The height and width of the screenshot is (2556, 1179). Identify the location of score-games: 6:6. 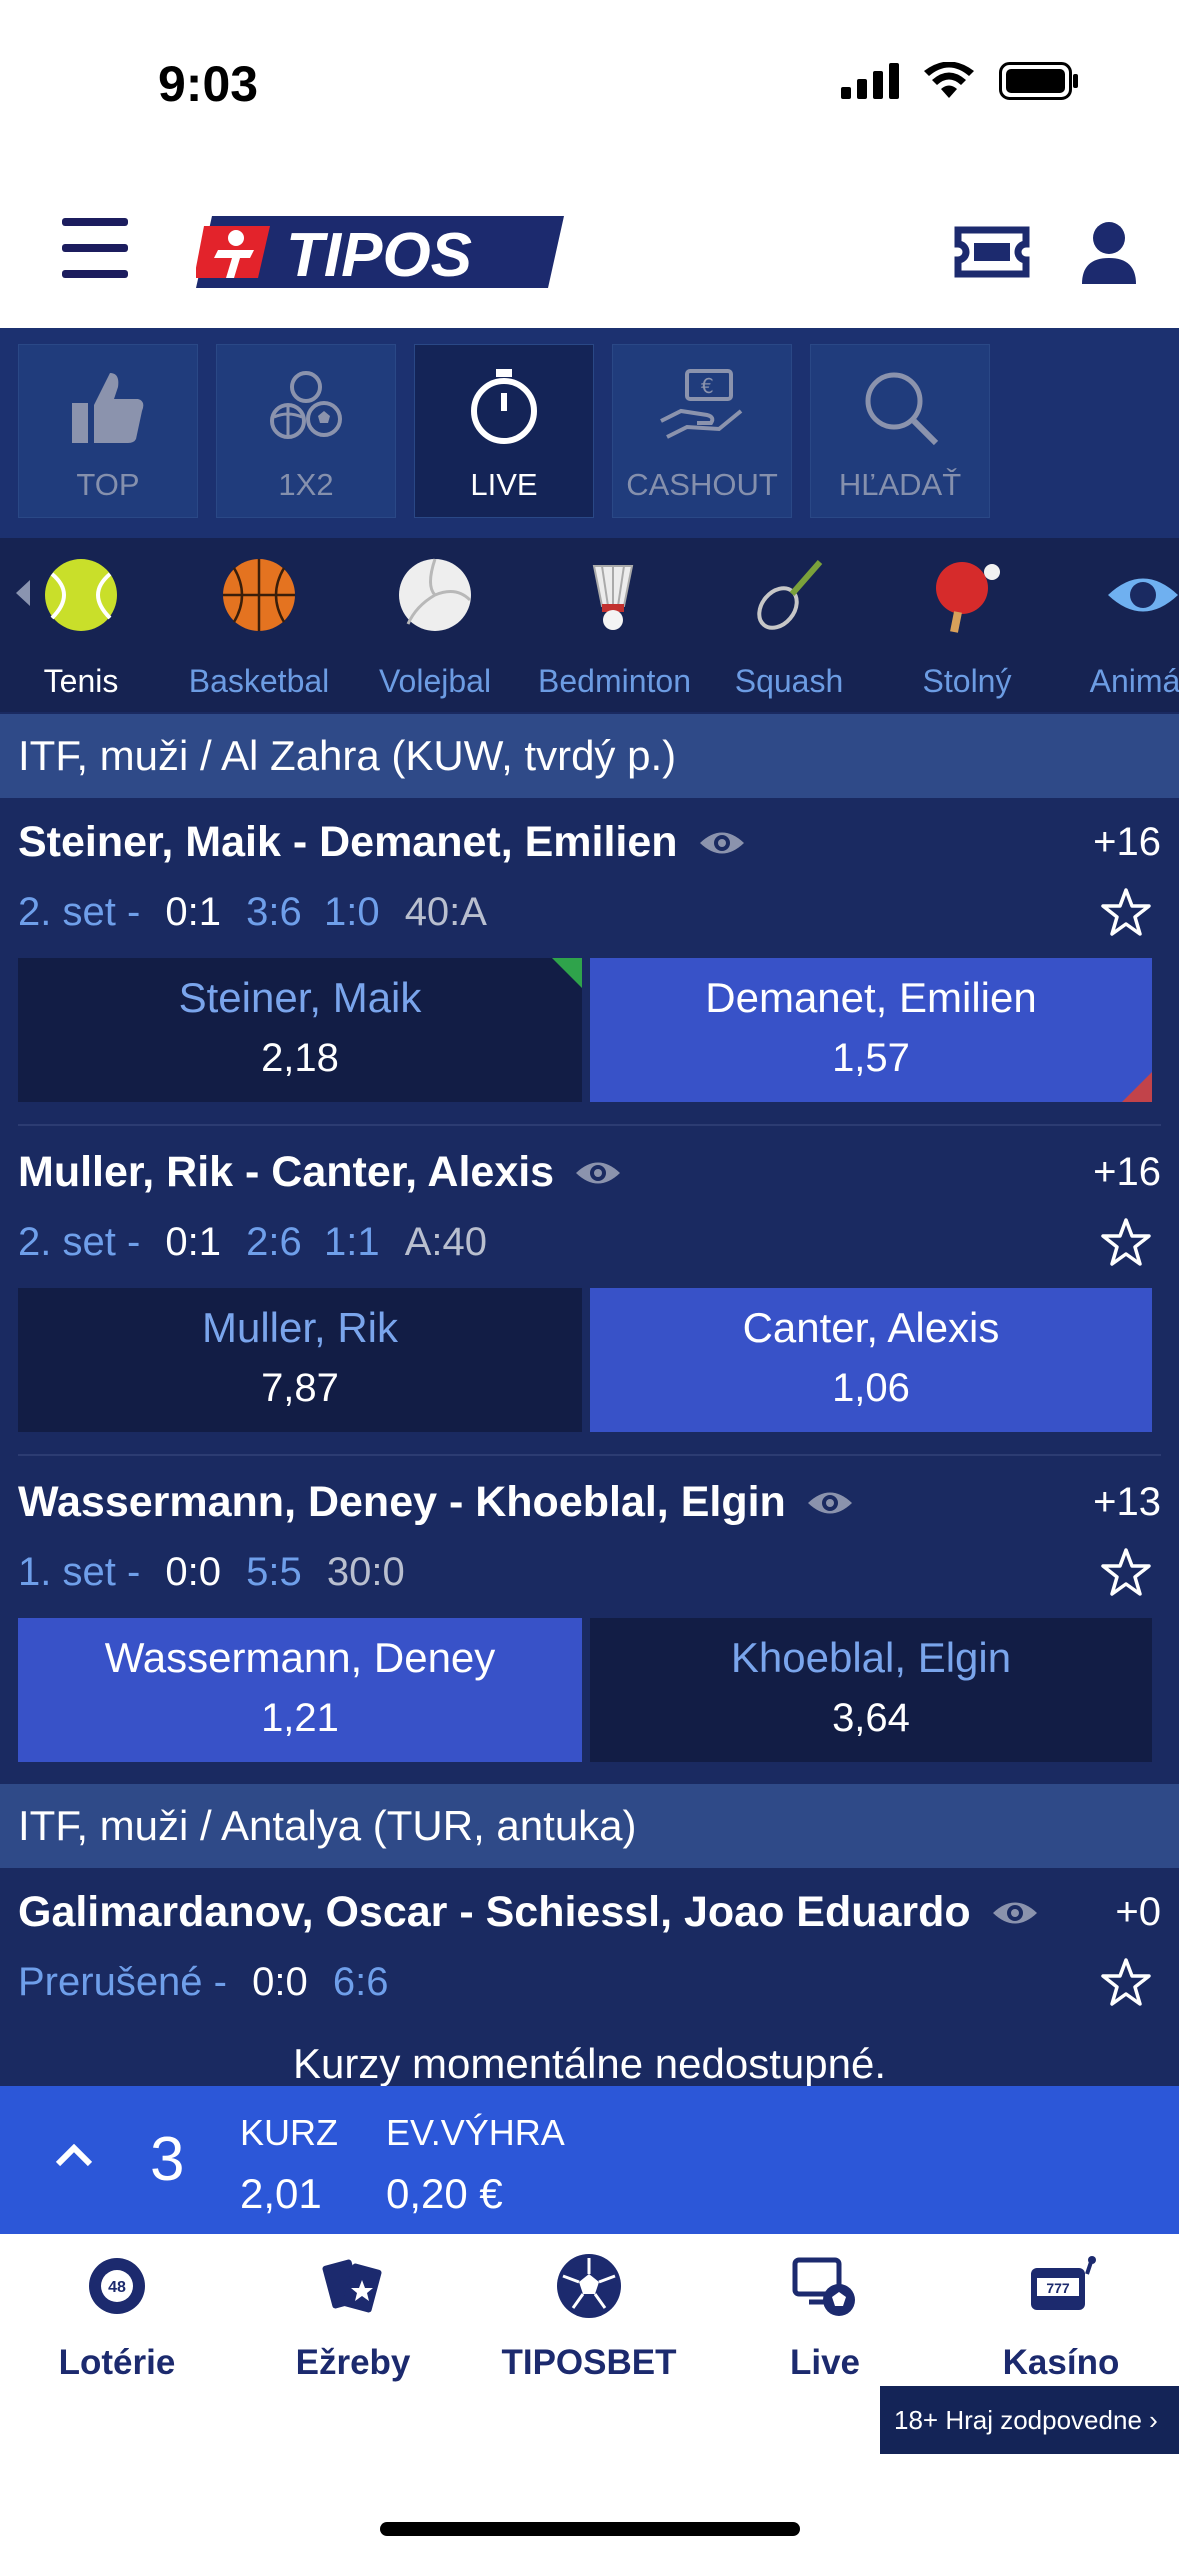
(360, 1982).